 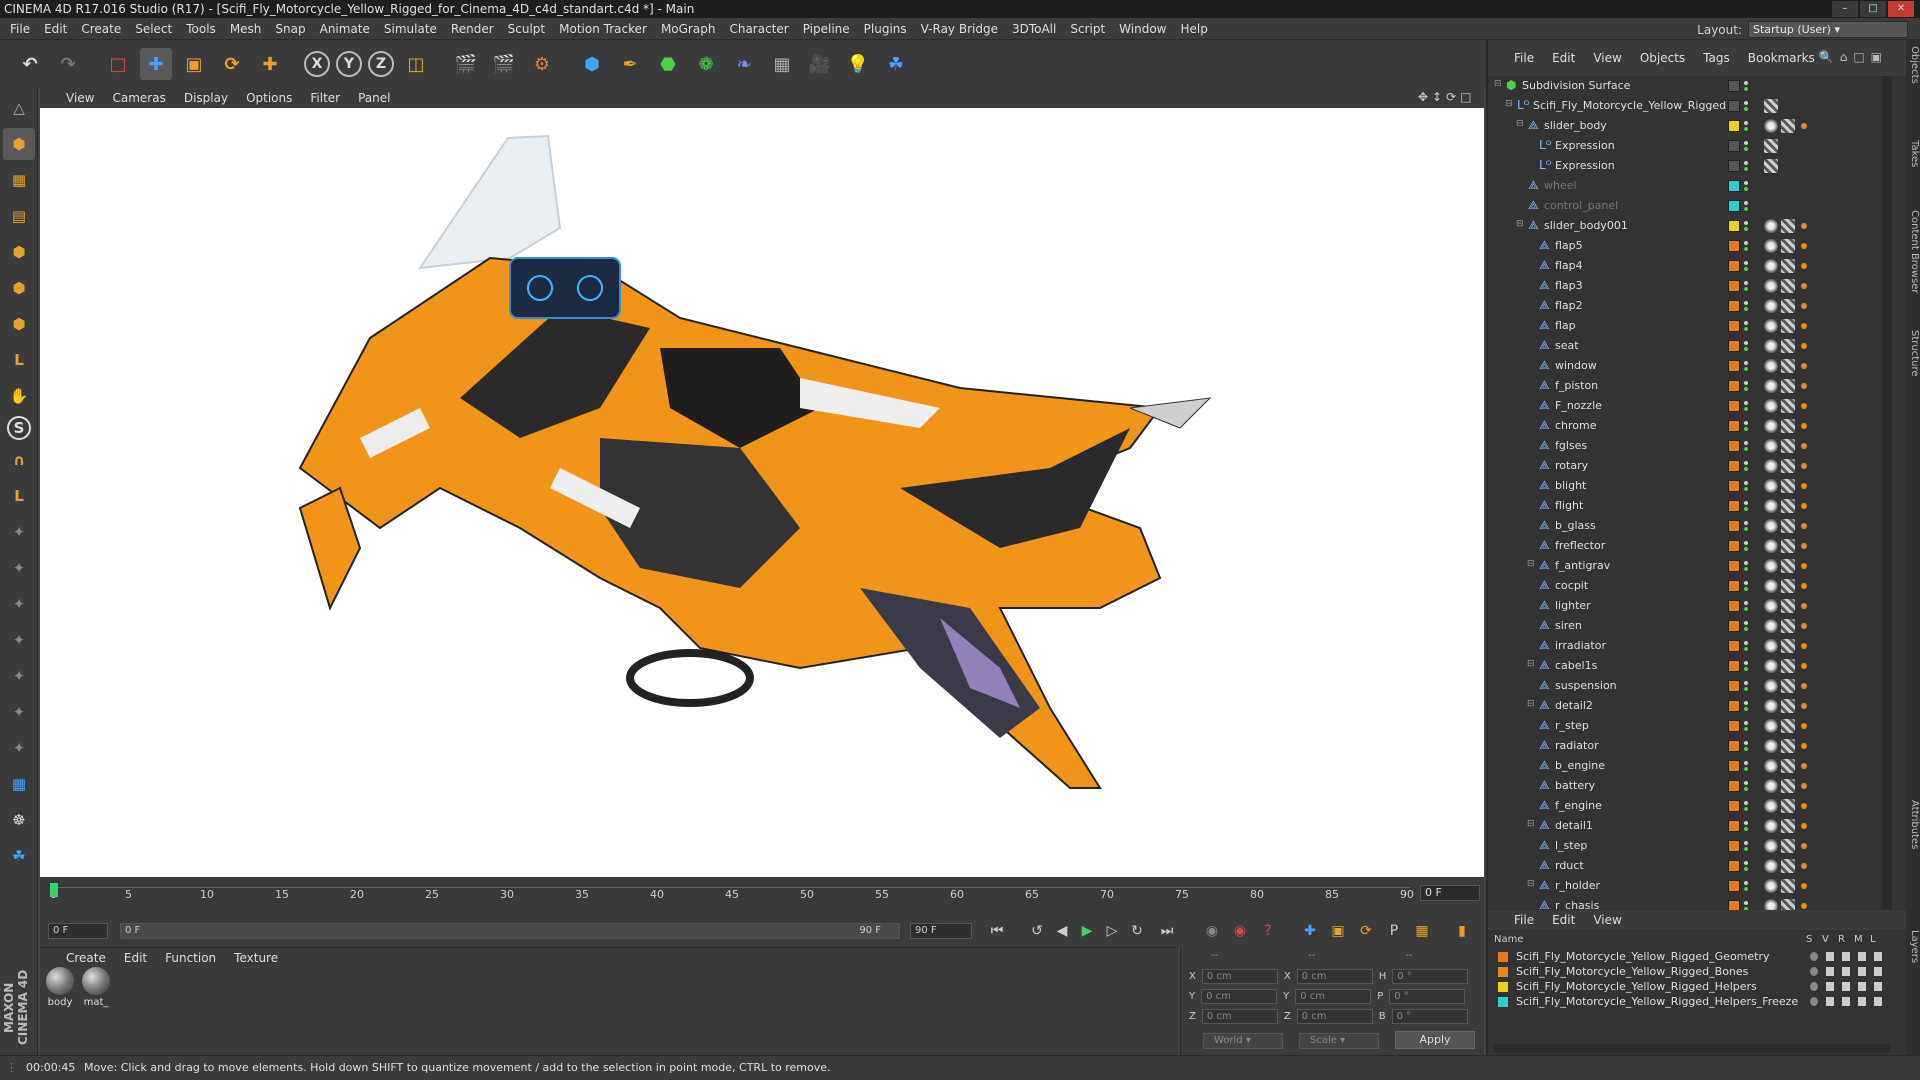 I want to click on layer-menu-view: View, so click(x=1607, y=920).